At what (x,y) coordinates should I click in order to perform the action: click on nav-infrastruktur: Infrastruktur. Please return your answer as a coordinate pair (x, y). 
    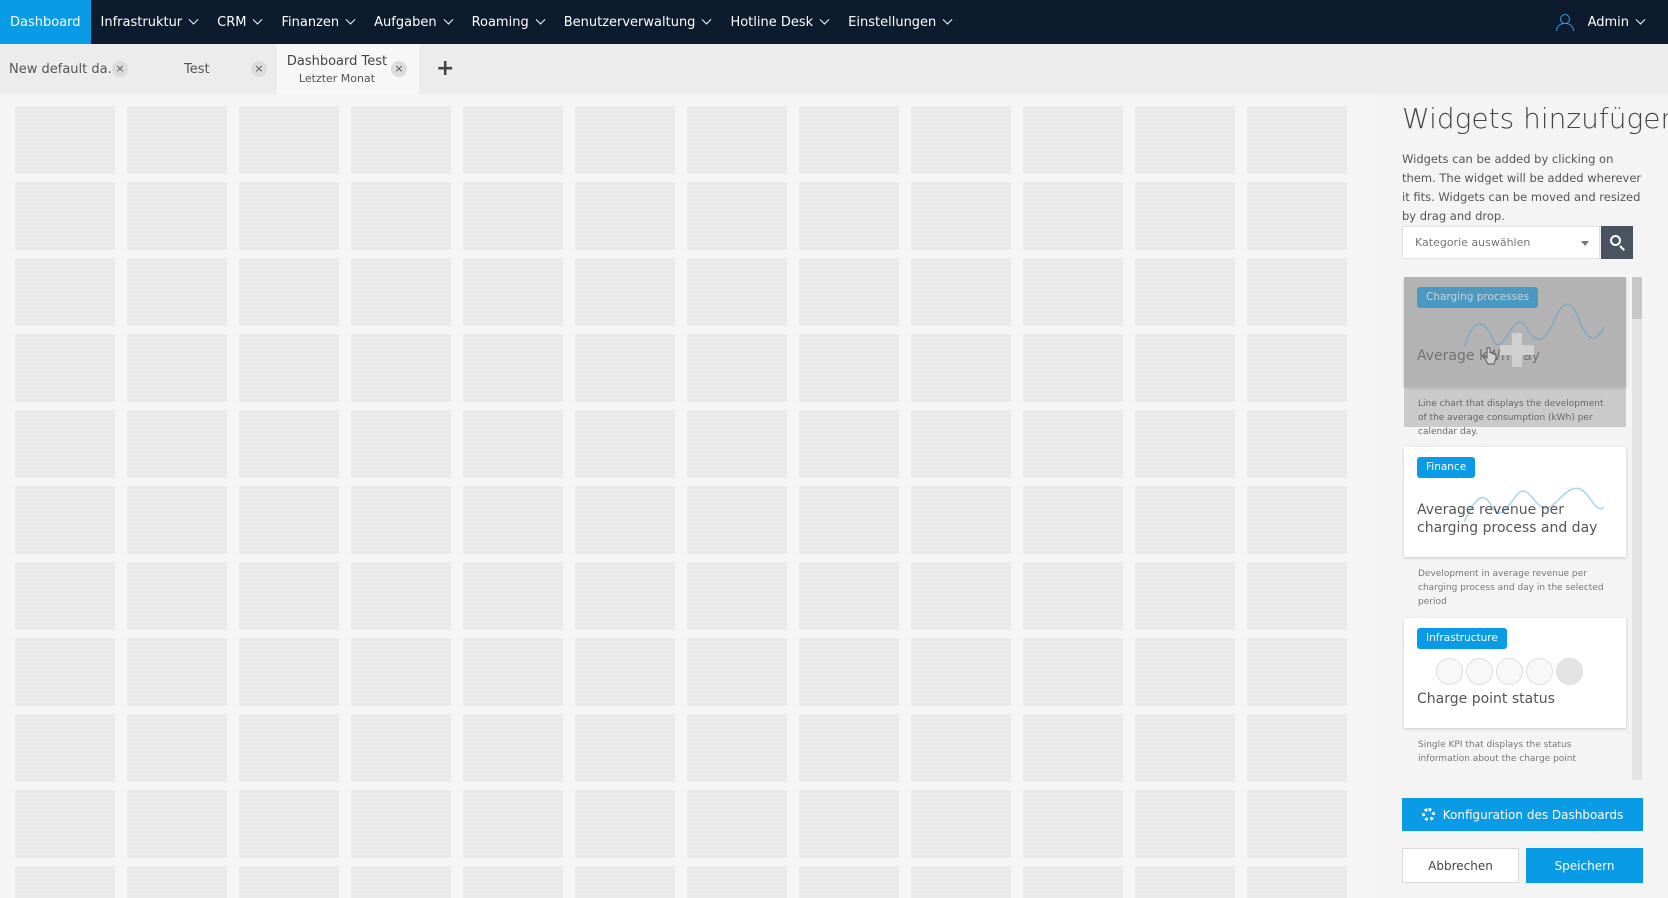
    Looking at the image, I should click on (149, 22).